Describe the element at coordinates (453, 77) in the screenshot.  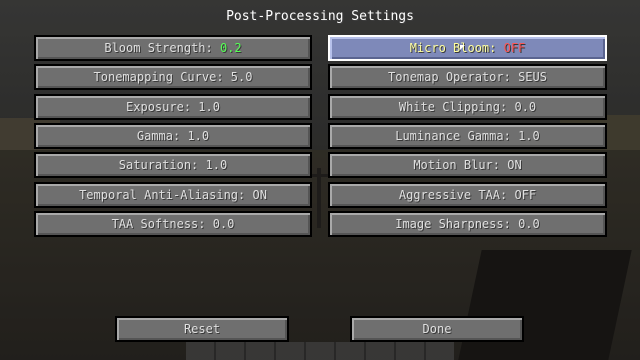
I see `option-label: Tonemap Operator:` at that location.